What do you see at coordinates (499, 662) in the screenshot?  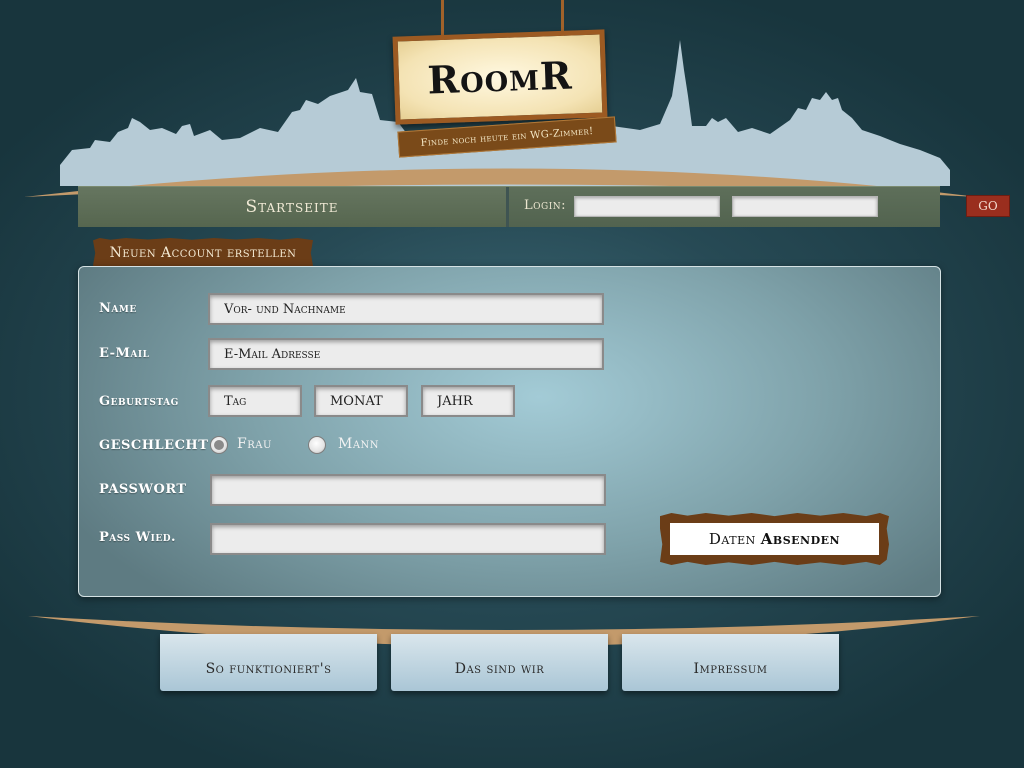 I see `footer-link-about-us: Das sind wir` at bounding box center [499, 662].